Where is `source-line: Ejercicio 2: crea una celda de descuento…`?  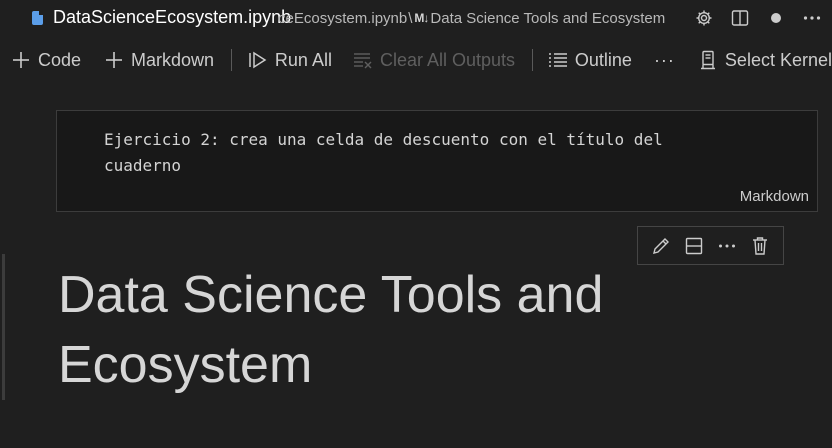
source-line: Ejercicio 2: crea una celda de descuento… is located at coordinates (383, 139).